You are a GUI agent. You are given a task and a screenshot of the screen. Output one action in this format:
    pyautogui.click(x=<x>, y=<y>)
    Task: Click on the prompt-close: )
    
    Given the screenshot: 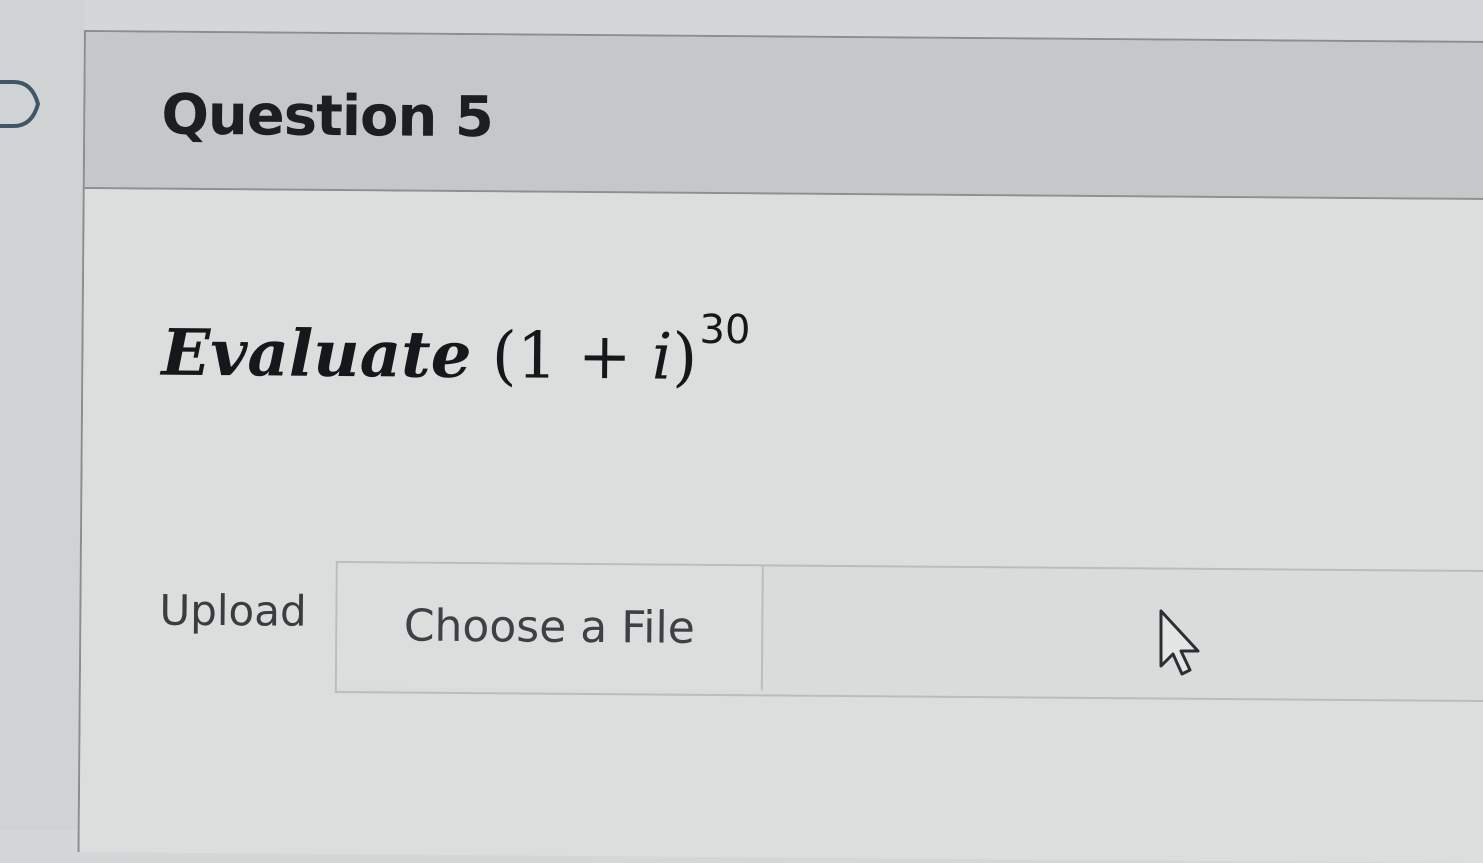 What is the action you would take?
    pyautogui.click(x=684, y=357)
    